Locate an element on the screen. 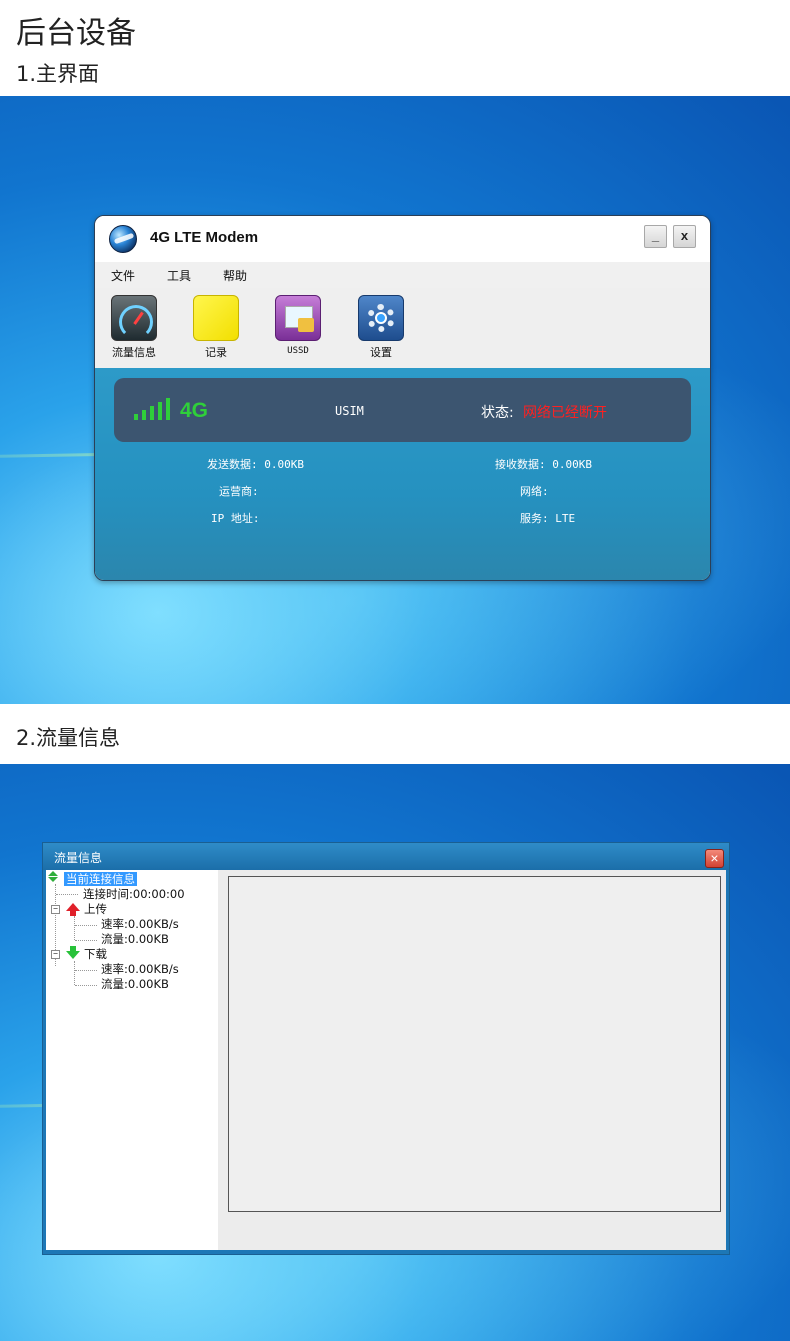 This screenshot has width=790, height=1341. ussd-icon is located at coordinates (298, 318).